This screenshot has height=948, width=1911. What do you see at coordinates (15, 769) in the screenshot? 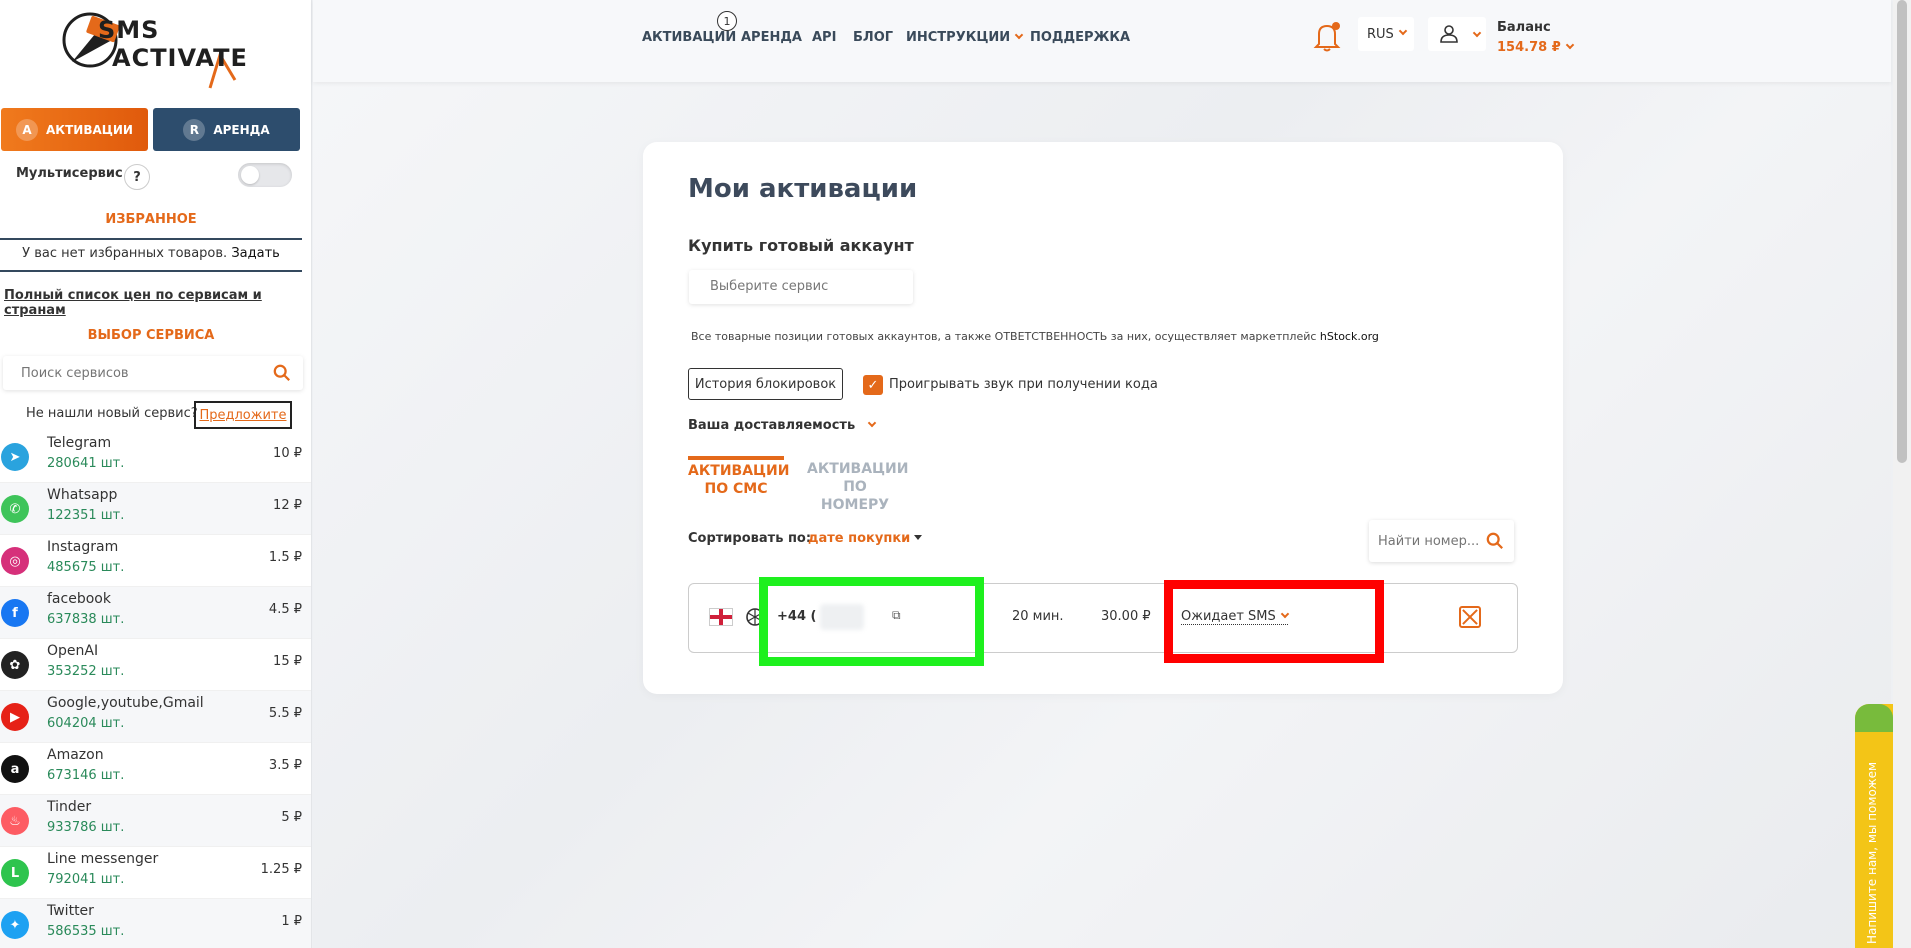
I see `amazon-icon: a` at bounding box center [15, 769].